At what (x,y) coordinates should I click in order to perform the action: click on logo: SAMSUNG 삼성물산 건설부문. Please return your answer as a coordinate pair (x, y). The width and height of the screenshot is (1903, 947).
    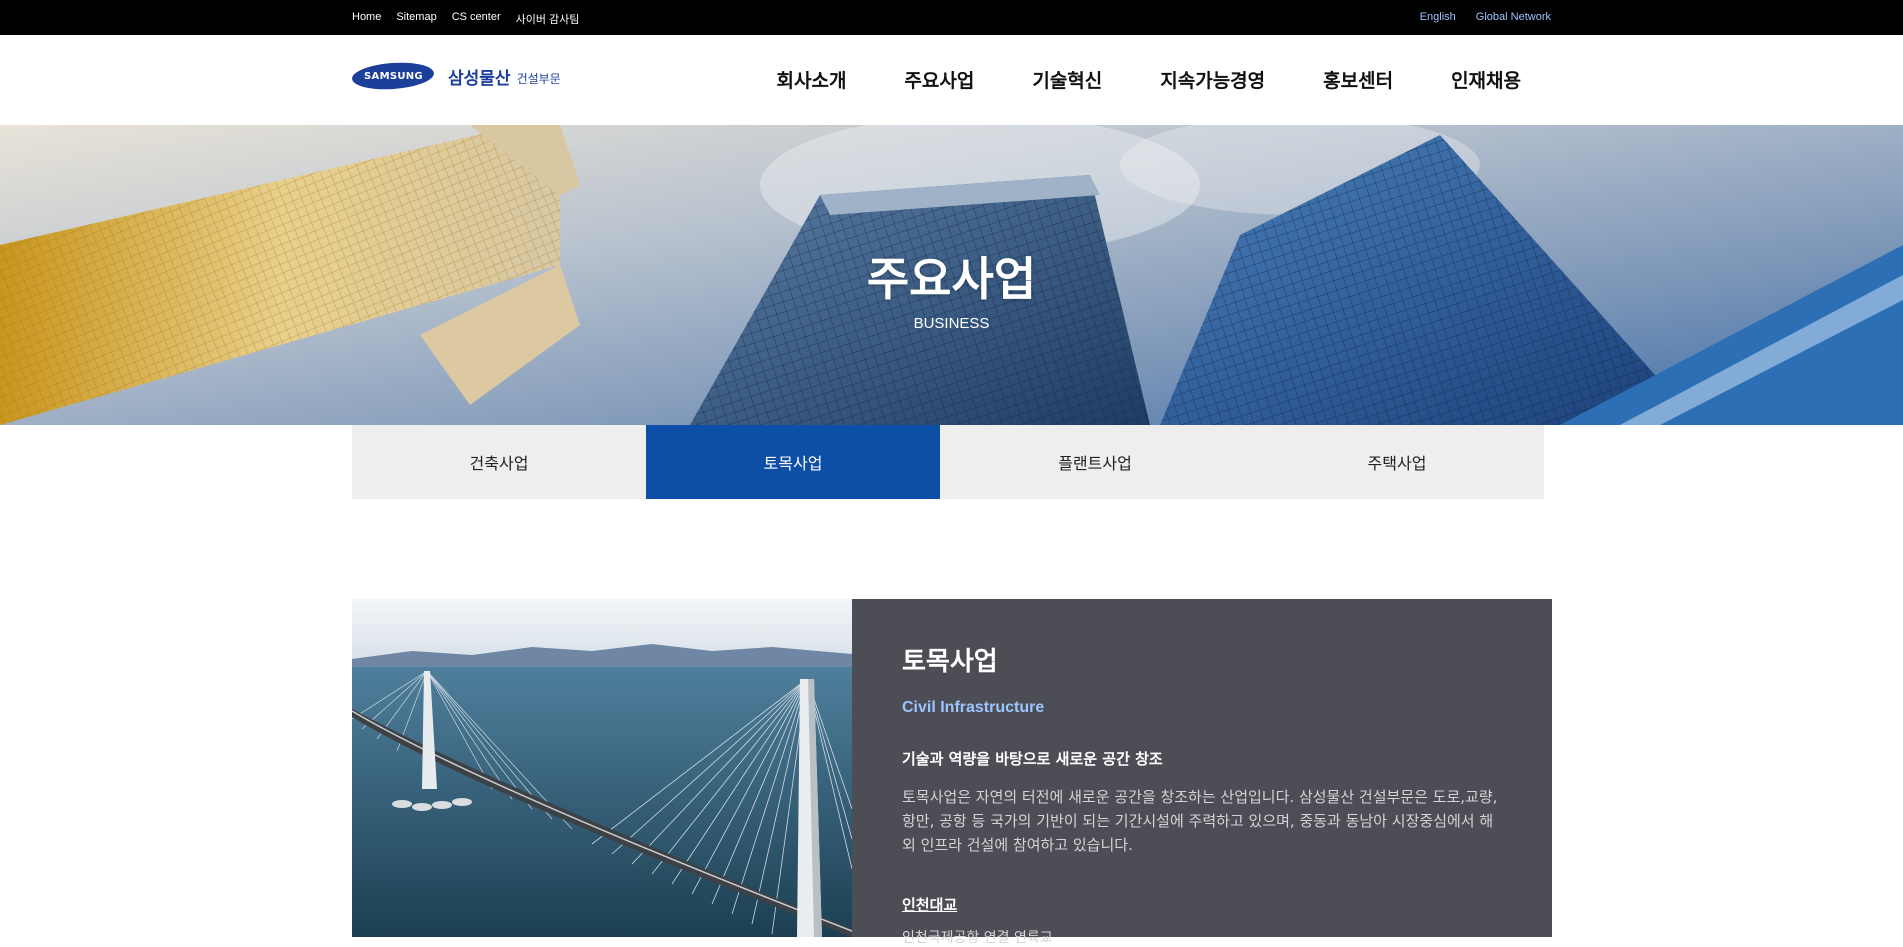
    Looking at the image, I should click on (456, 76).